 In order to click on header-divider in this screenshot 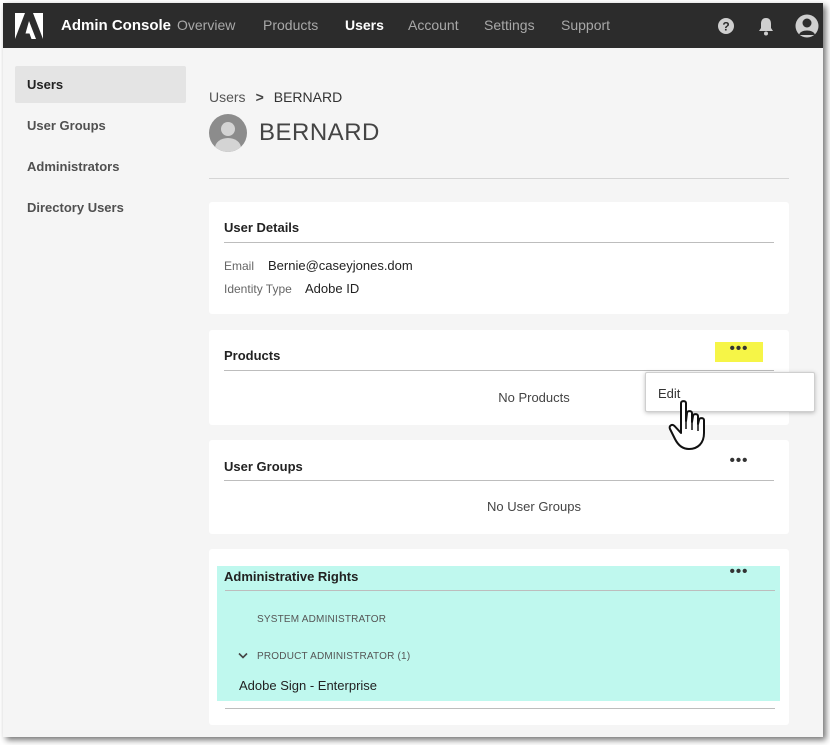, I will do `click(499, 178)`.